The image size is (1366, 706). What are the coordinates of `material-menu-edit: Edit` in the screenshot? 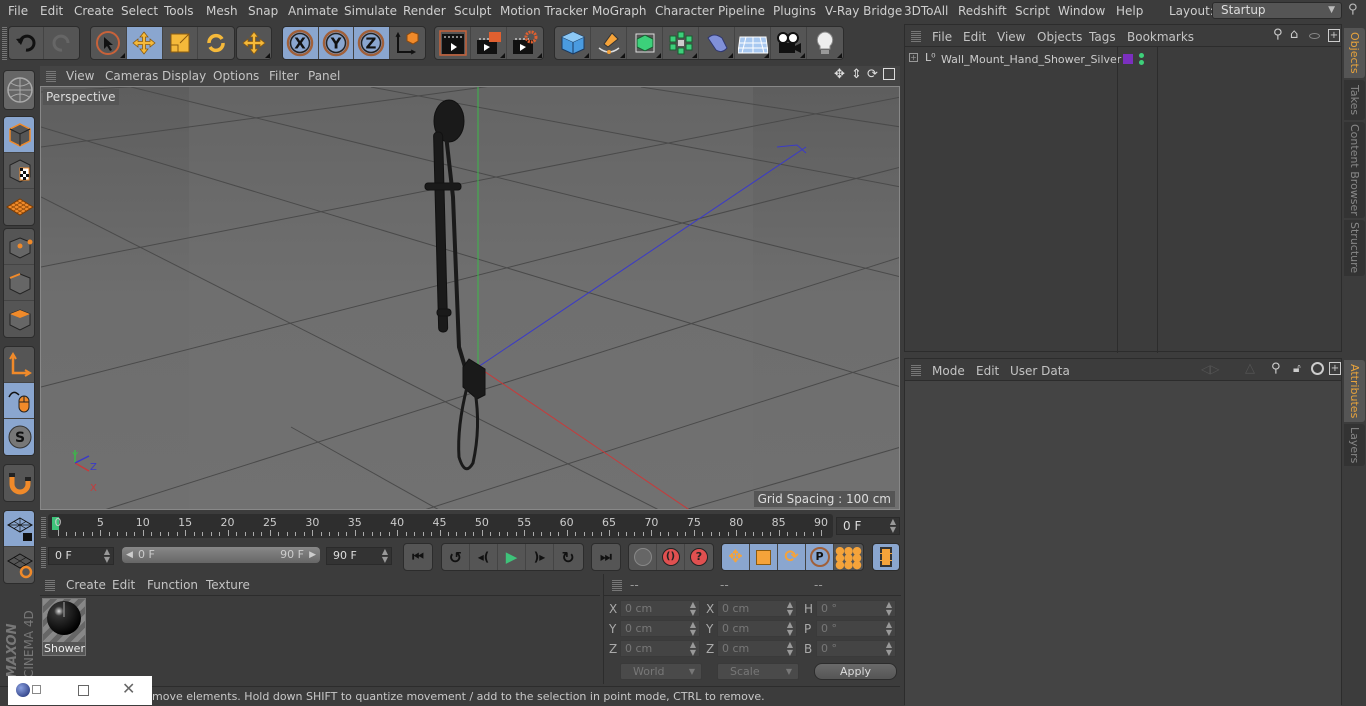 It's located at (123, 585).